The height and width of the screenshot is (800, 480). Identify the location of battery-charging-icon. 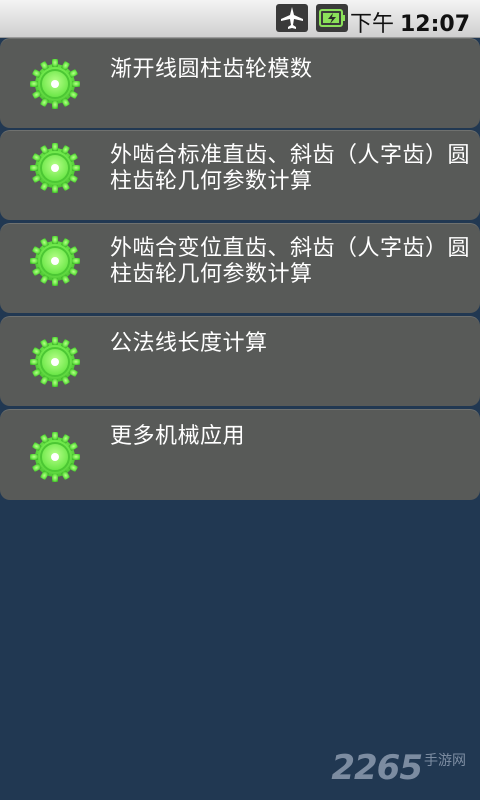
(332, 18).